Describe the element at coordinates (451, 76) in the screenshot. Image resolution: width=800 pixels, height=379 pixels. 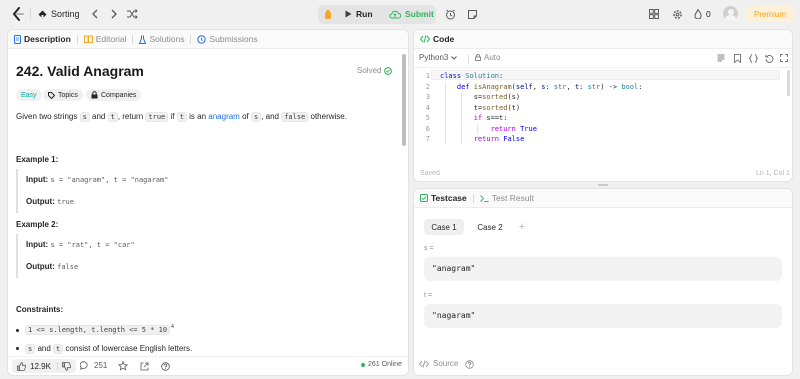
I see `keyword: class` at that location.